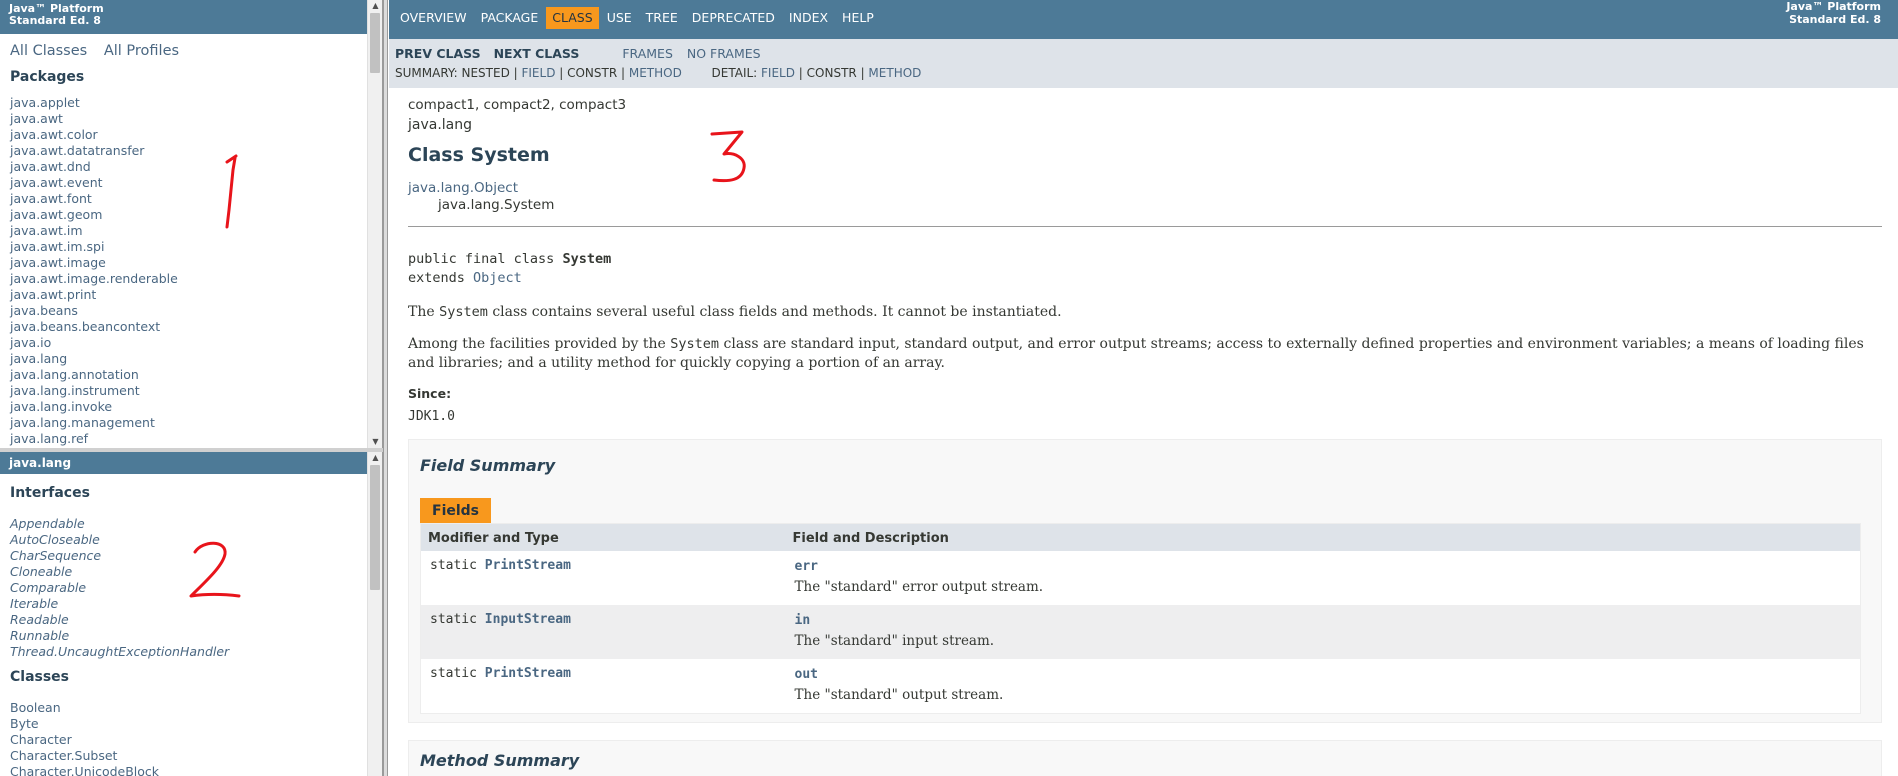  What do you see at coordinates (485, 73) in the screenshot?
I see `summary-nested: NESTED` at bounding box center [485, 73].